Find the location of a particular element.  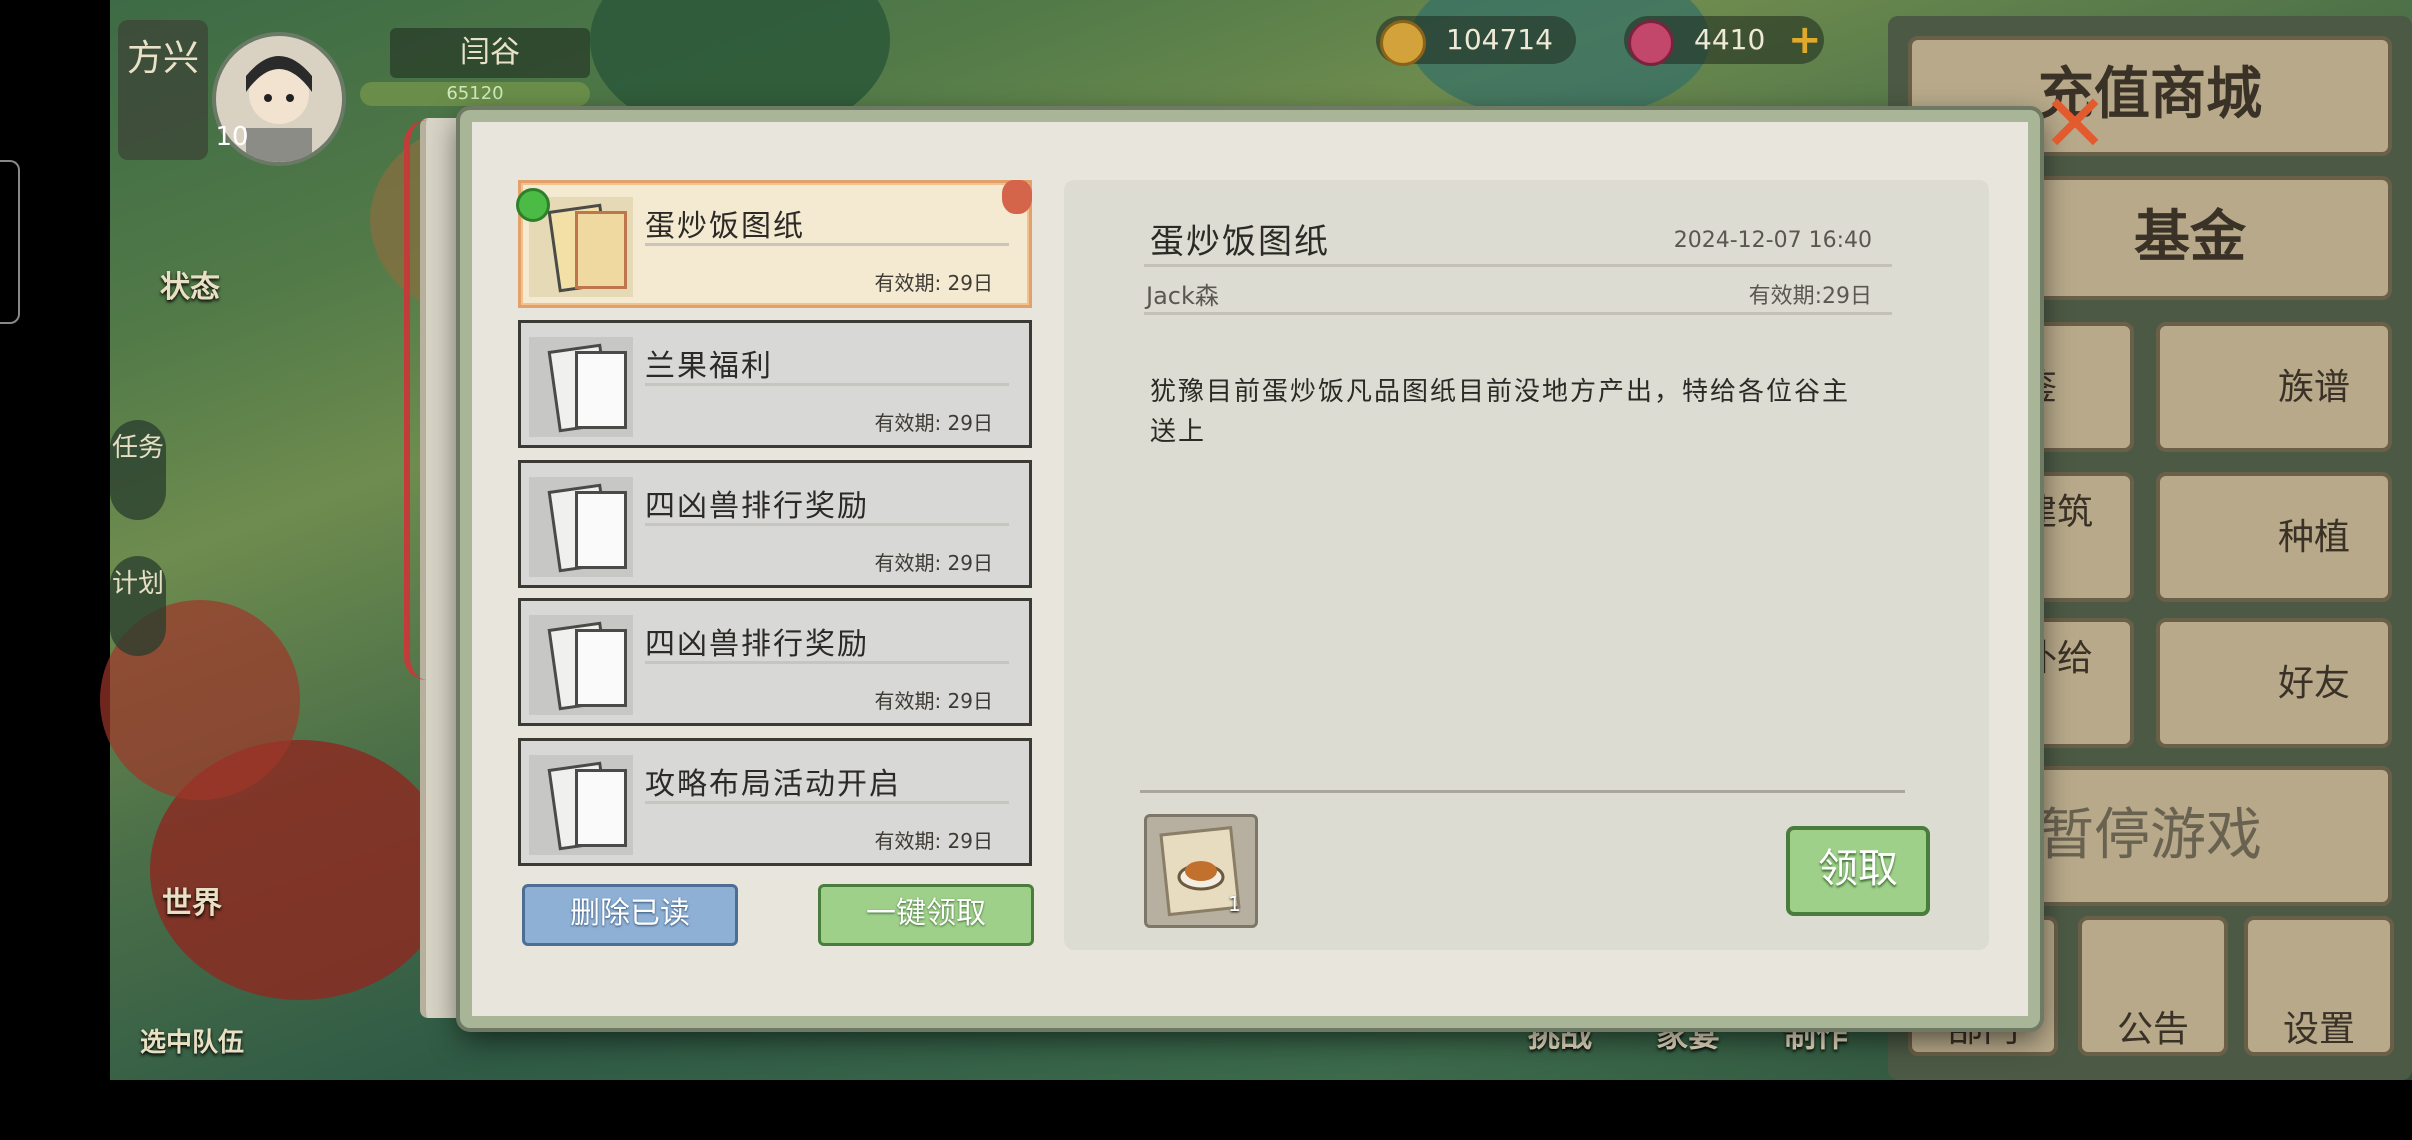

select-team-button: 选中队伍 is located at coordinates (192, 1040).